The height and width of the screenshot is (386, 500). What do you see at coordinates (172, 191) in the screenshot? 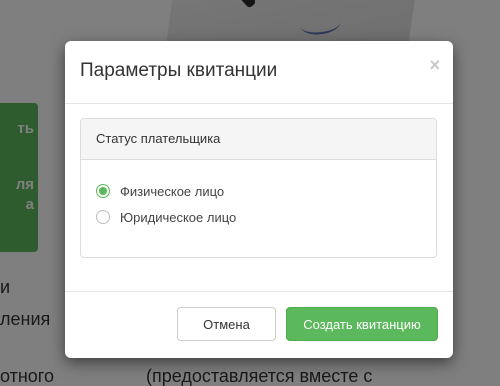
I see `radio-label-individual: Физическое лицо` at bounding box center [172, 191].